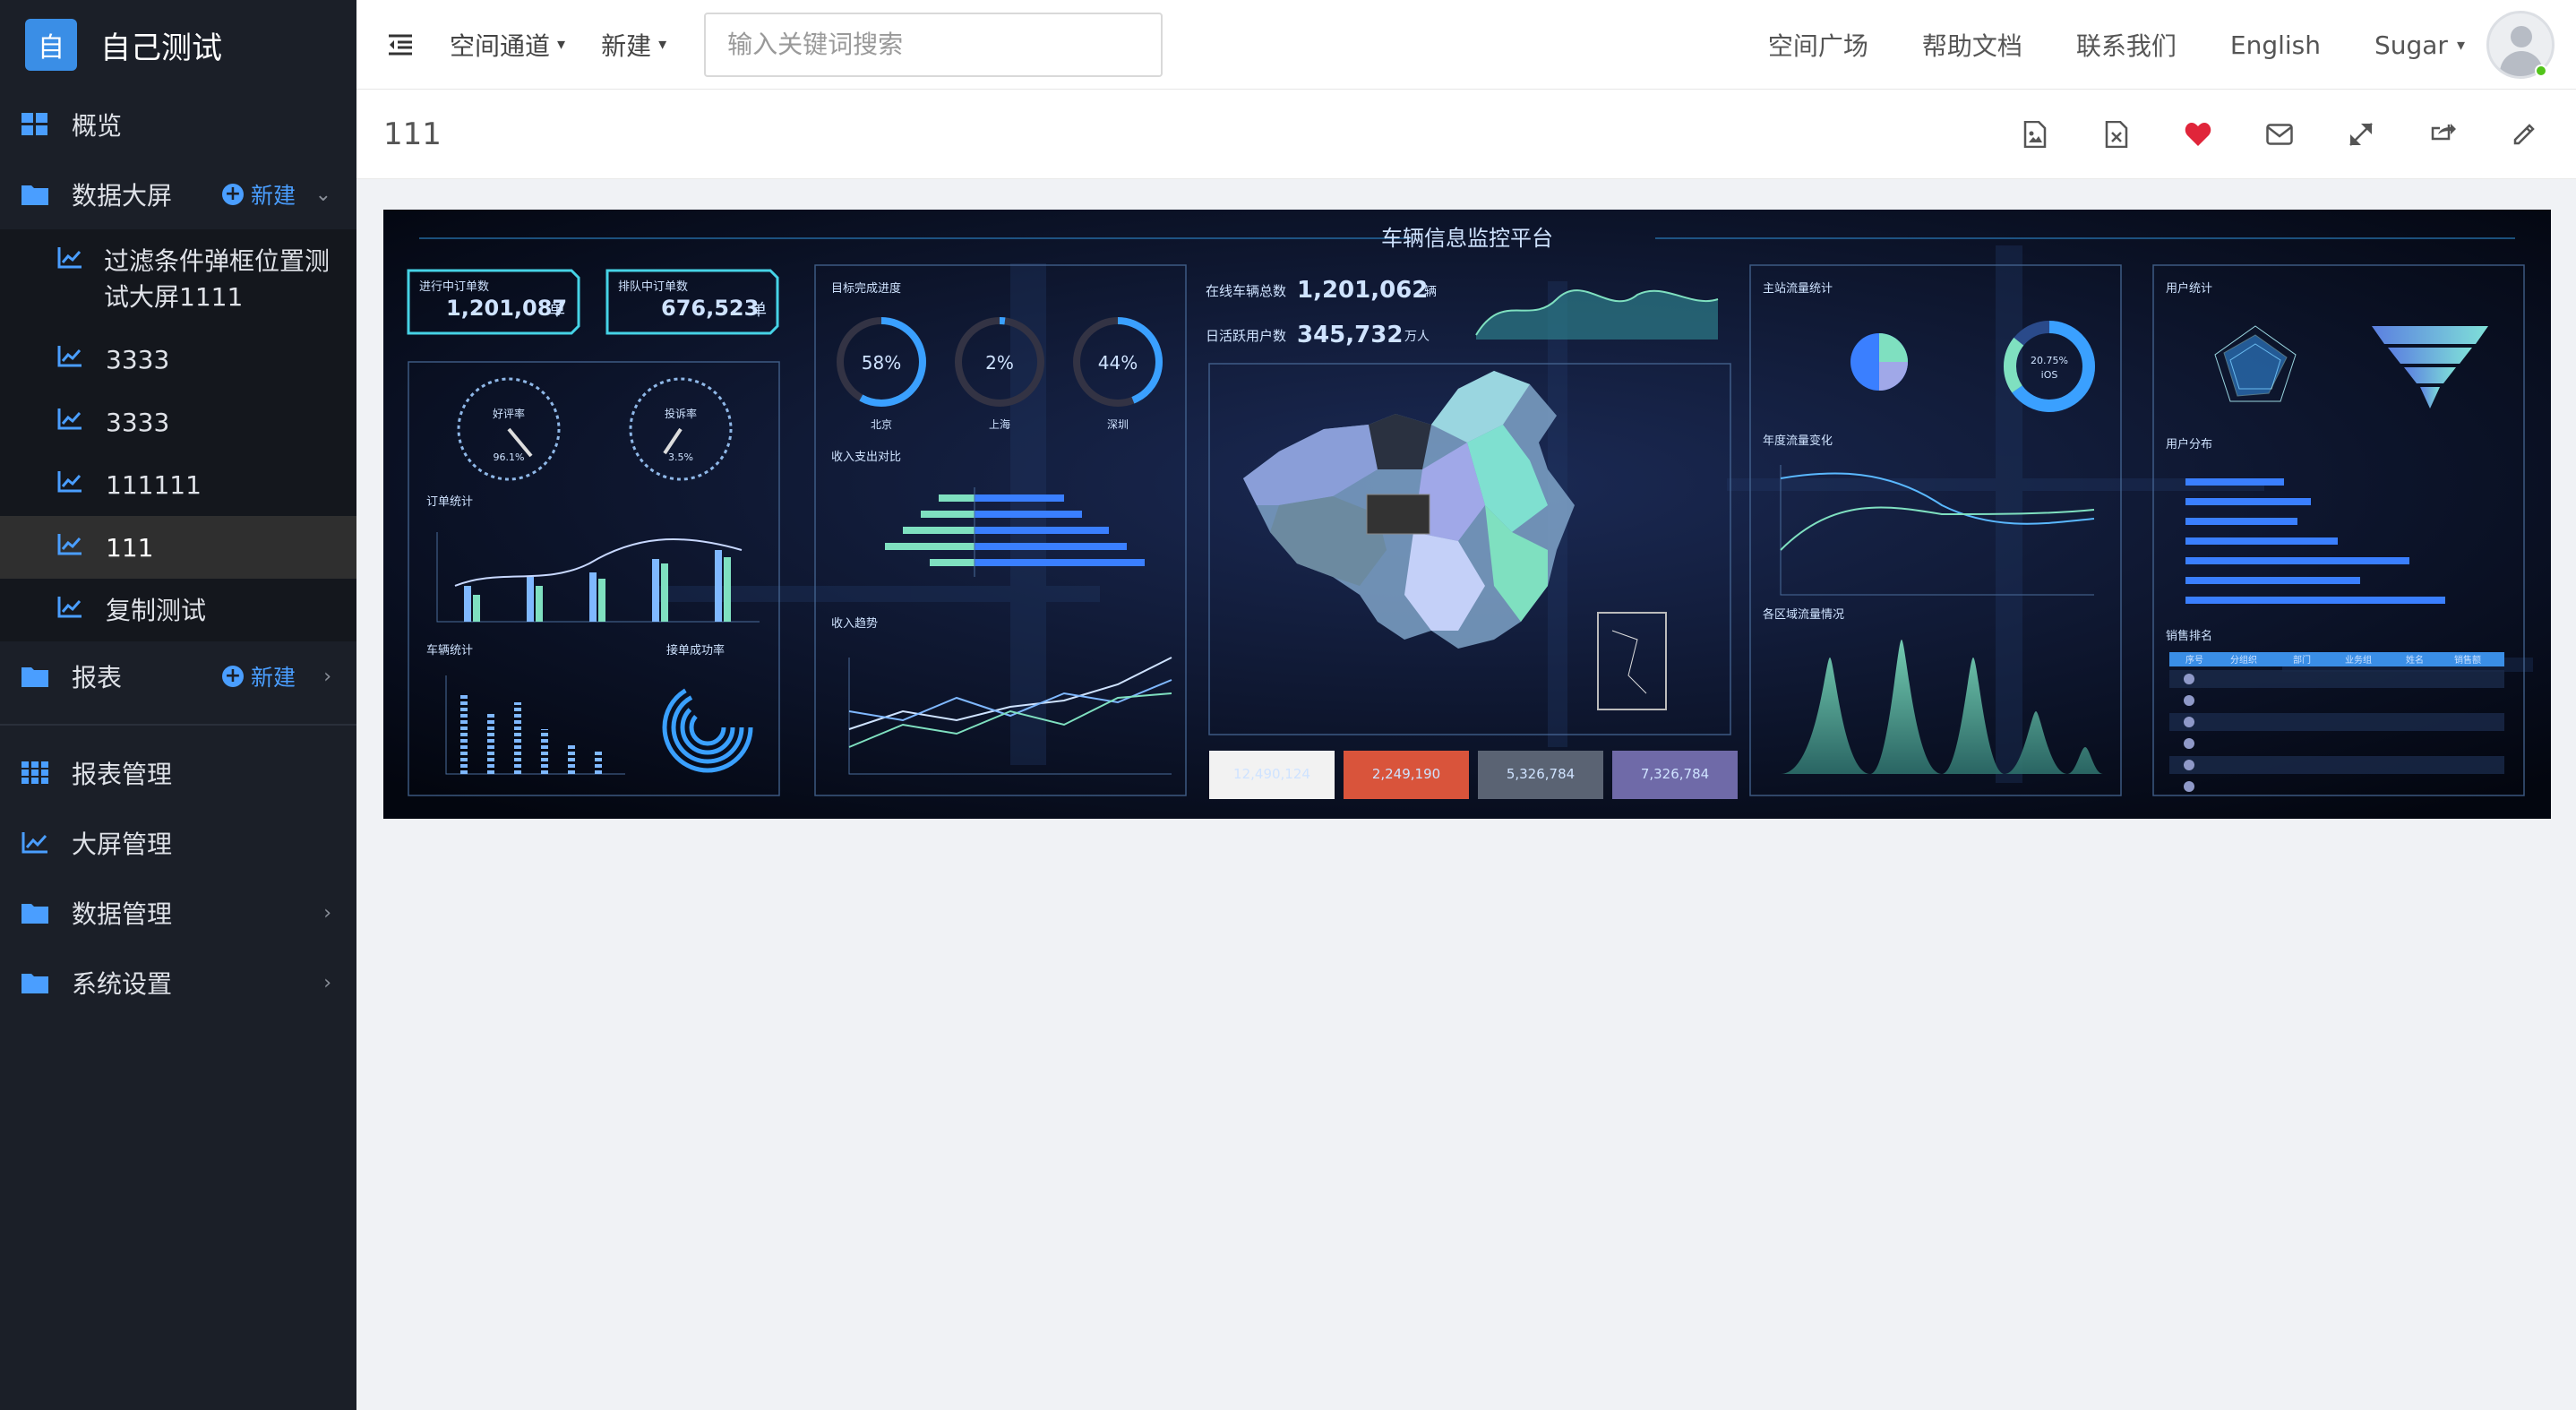 The image size is (2576, 1410). I want to click on sidebar-item-settings: 系统设置 ›, so click(178, 983).